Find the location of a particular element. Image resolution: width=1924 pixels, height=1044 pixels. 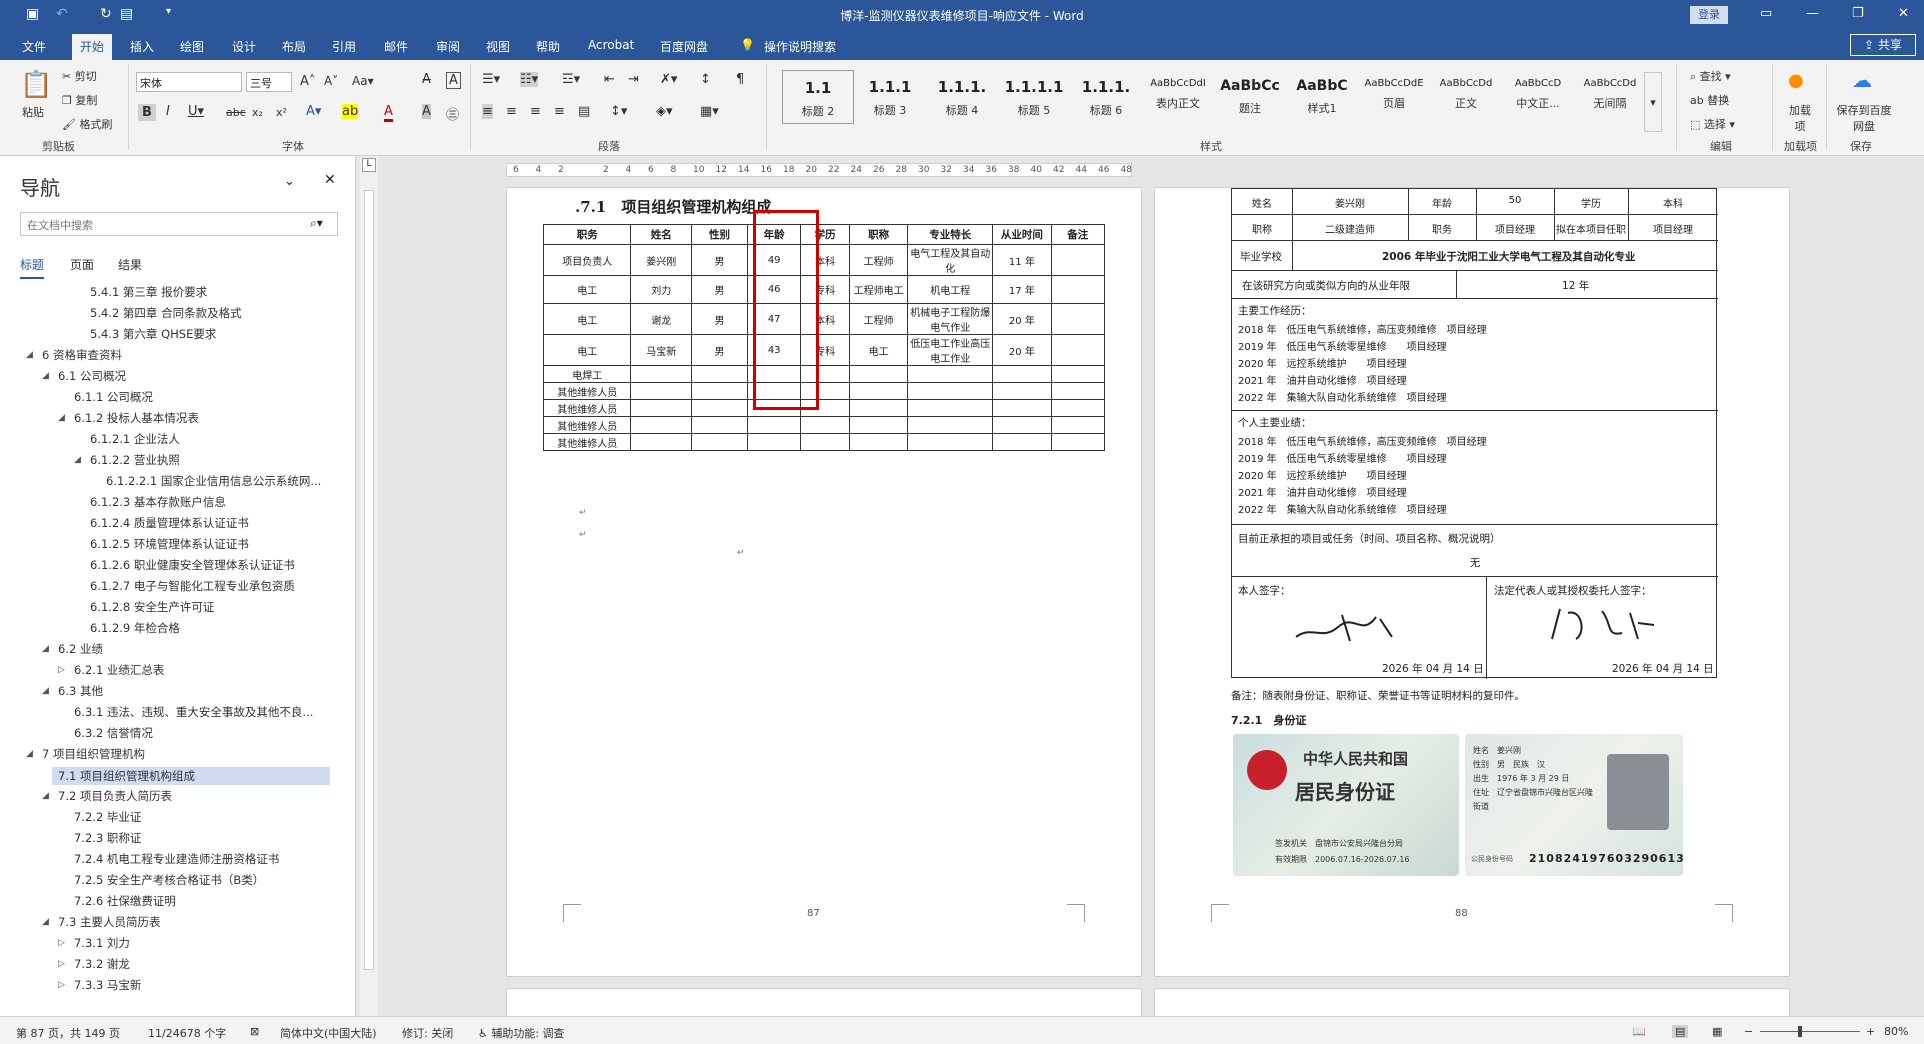

track-changes-status: 修订: 关闭 is located at coordinates (427, 1033).